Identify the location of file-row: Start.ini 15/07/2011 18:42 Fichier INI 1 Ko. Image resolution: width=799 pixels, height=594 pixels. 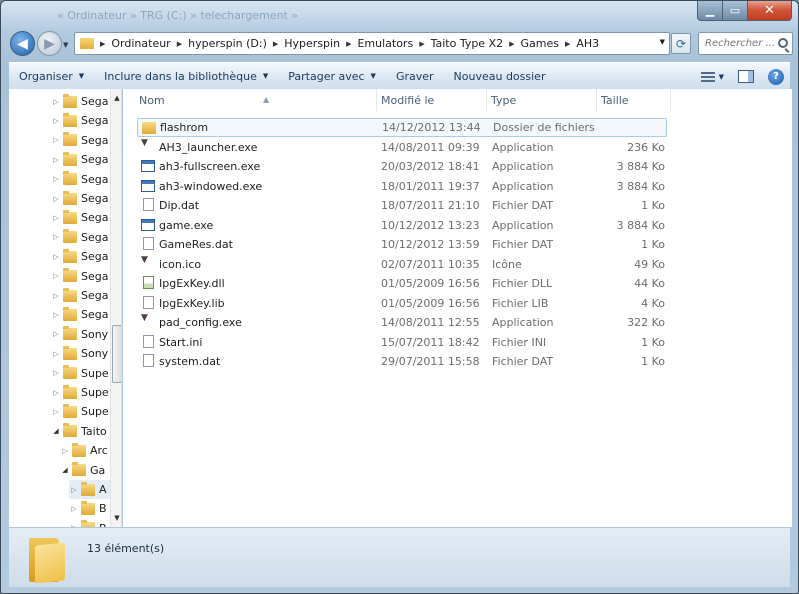
(402, 342).